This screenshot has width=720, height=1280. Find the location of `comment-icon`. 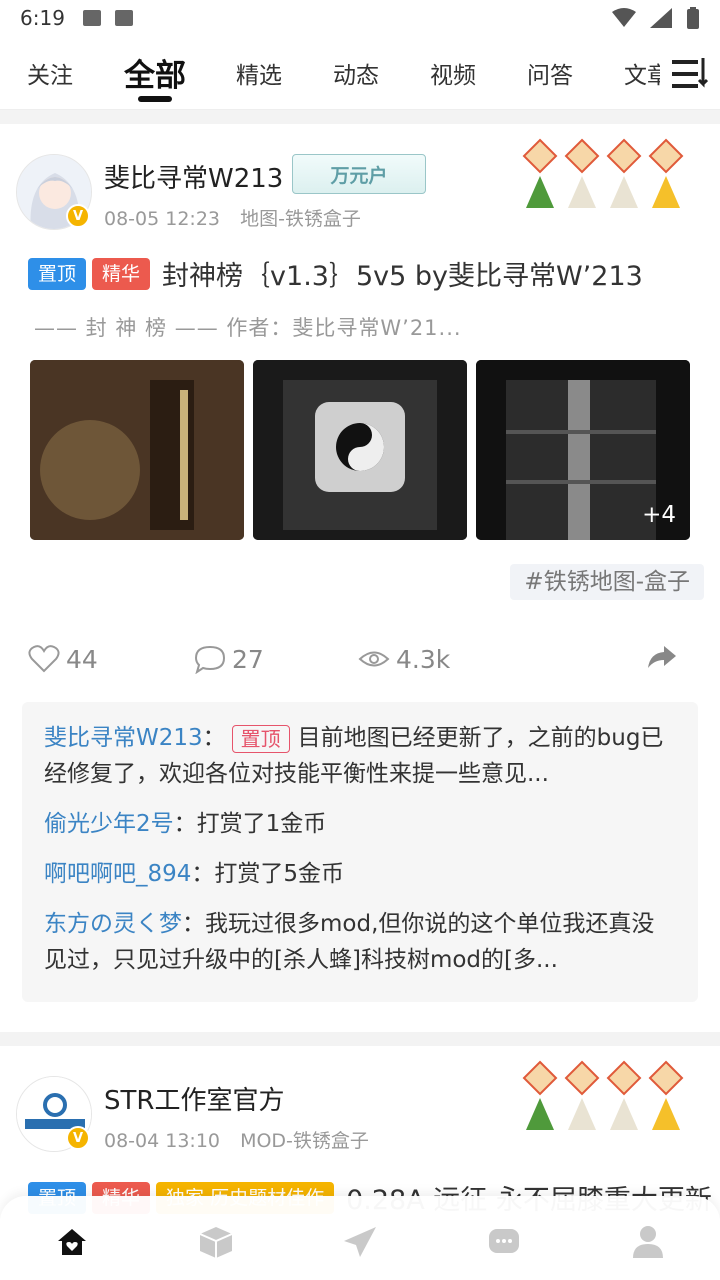

comment-icon is located at coordinates (210, 659).